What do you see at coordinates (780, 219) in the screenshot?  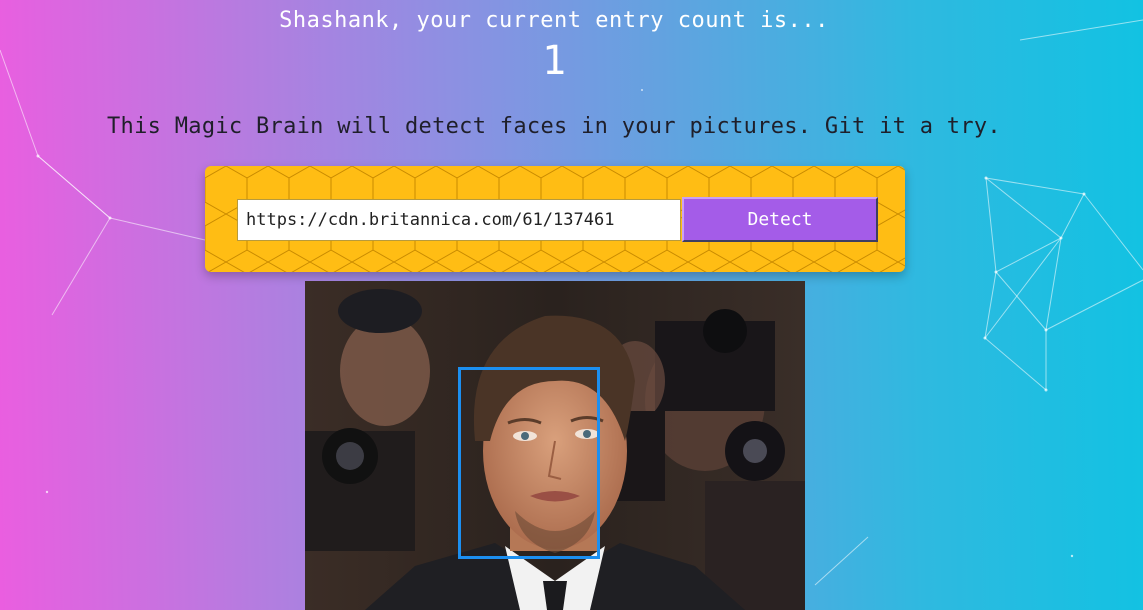 I see `detect-button: Detect` at bounding box center [780, 219].